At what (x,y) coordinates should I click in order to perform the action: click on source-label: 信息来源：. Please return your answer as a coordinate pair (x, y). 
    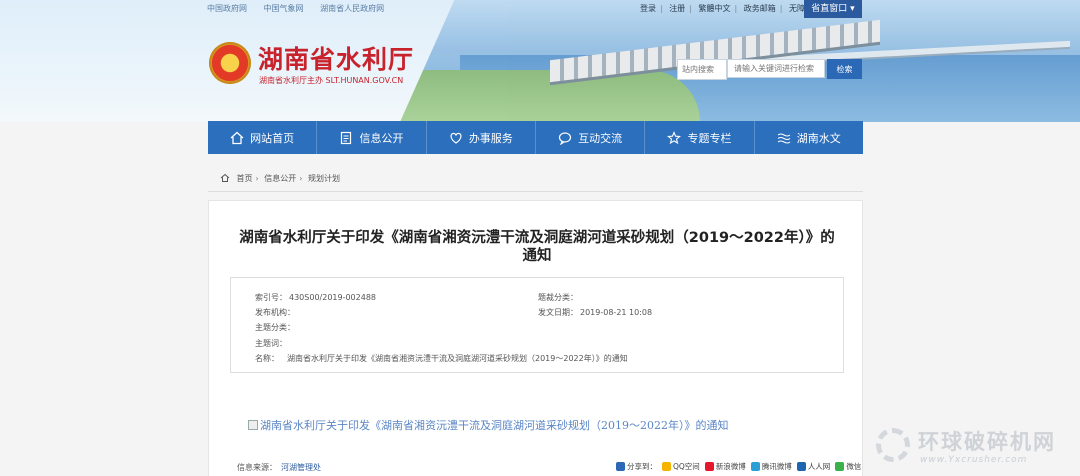
    Looking at the image, I should click on (257, 467).